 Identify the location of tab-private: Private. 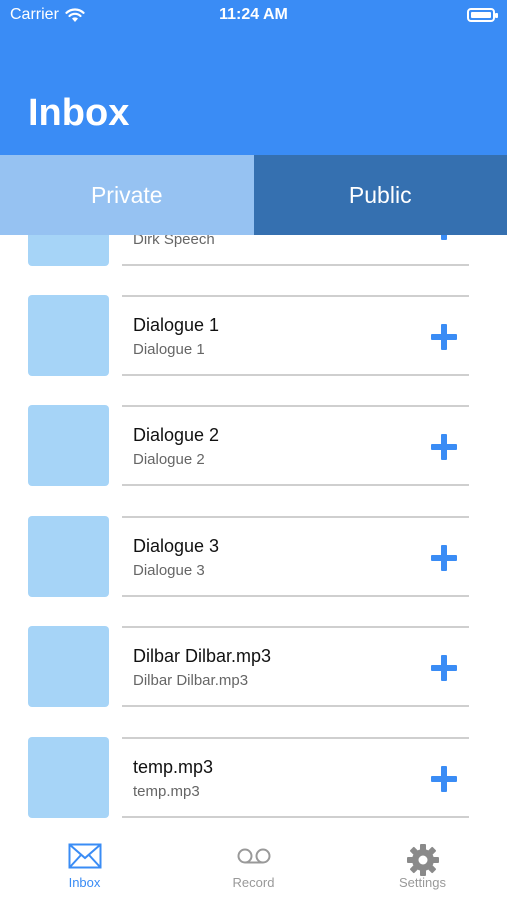
(127, 195).